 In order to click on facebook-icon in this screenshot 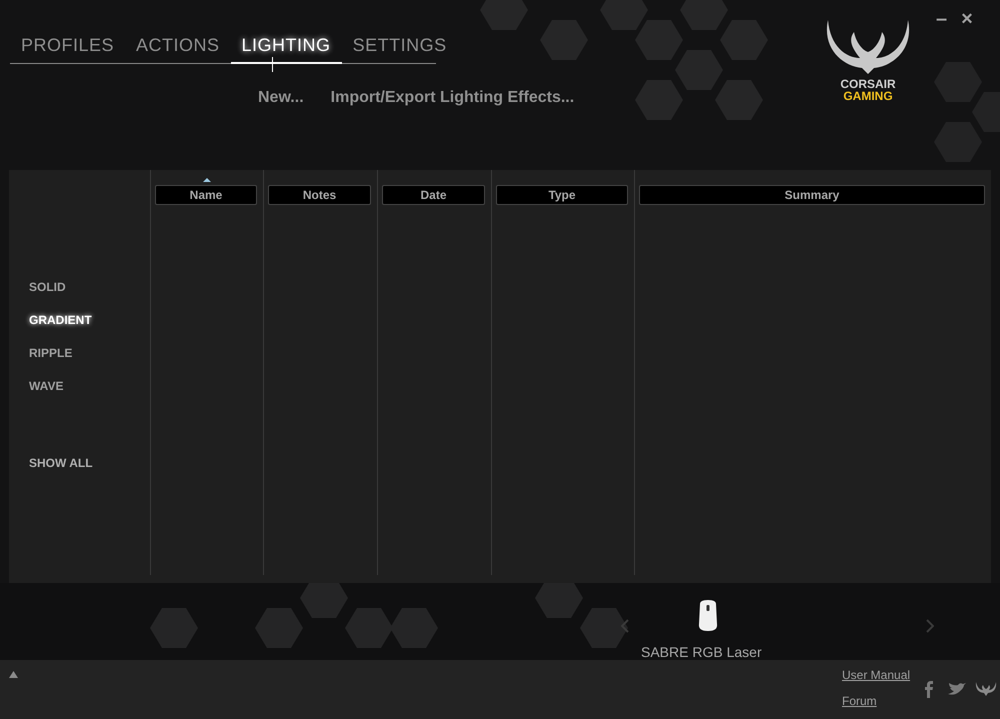, I will do `click(928, 689)`.